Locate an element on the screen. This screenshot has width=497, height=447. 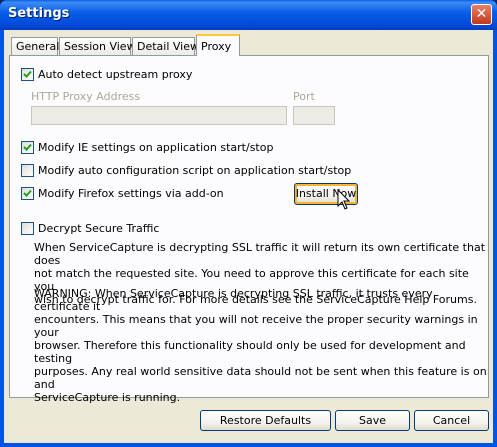
warning-line: ServiceCapture is running. is located at coordinates (107, 397).